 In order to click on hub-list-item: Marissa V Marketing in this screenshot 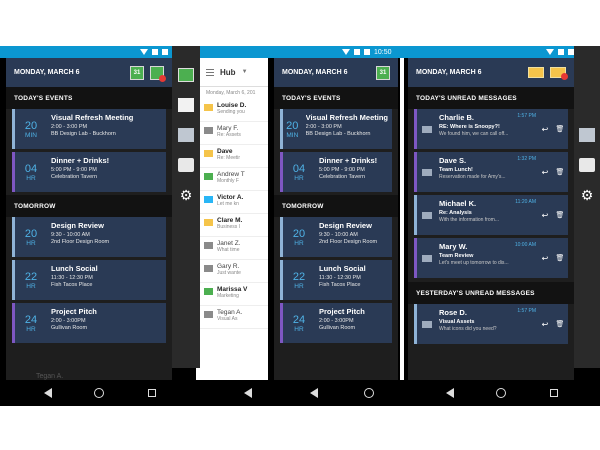, I will do `click(234, 294)`.